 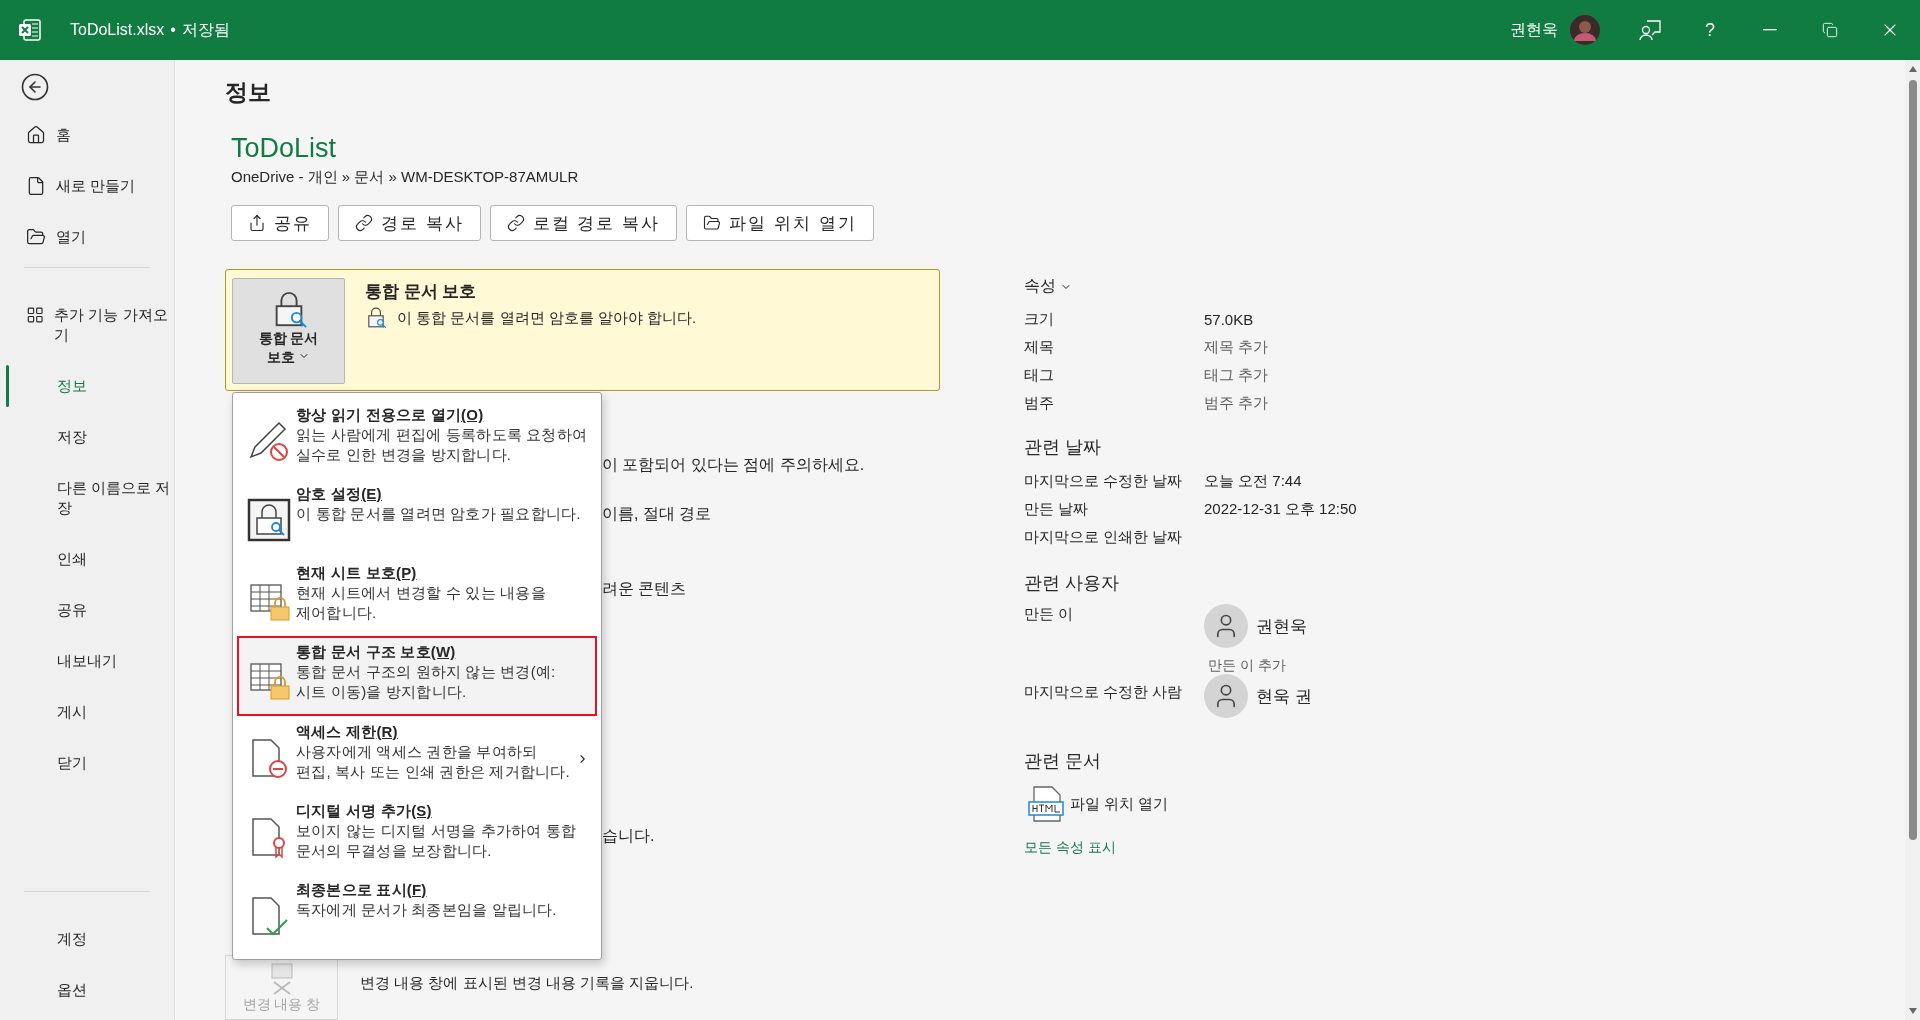 What do you see at coordinates (1039, 347) in the screenshot?
I see `property-label: 제목` at bounding box center [1039, 347].